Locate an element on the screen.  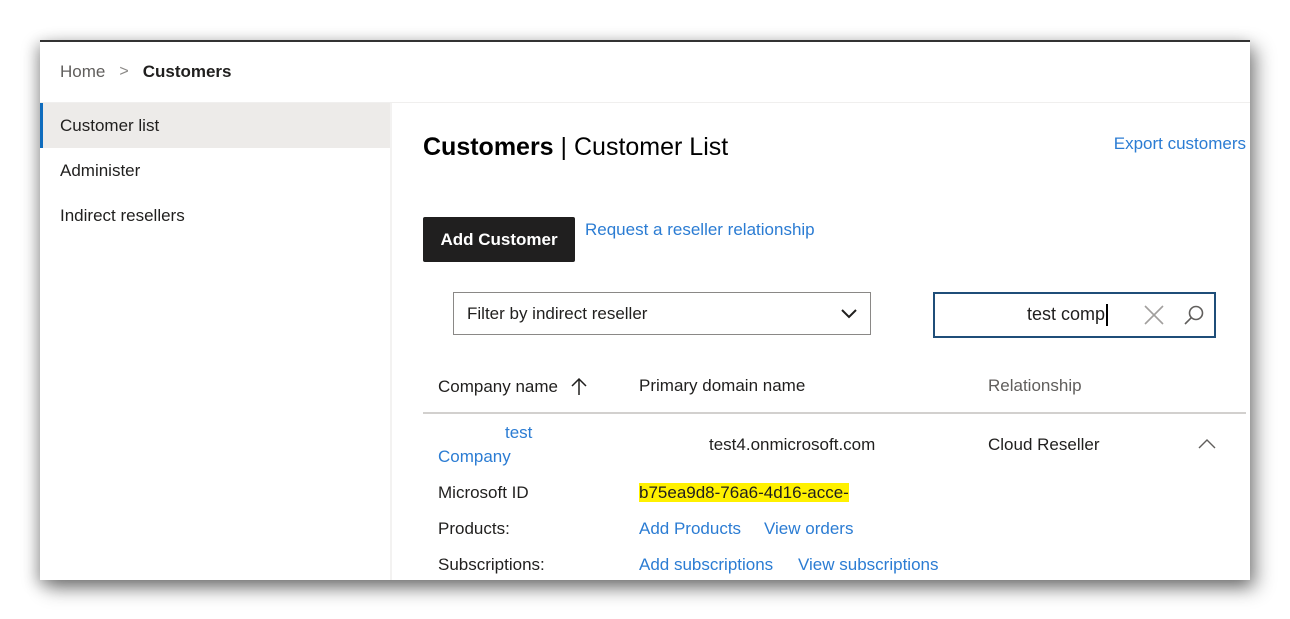
subscriptions-label: Subscriptions: is located at coordinates (491, 564).